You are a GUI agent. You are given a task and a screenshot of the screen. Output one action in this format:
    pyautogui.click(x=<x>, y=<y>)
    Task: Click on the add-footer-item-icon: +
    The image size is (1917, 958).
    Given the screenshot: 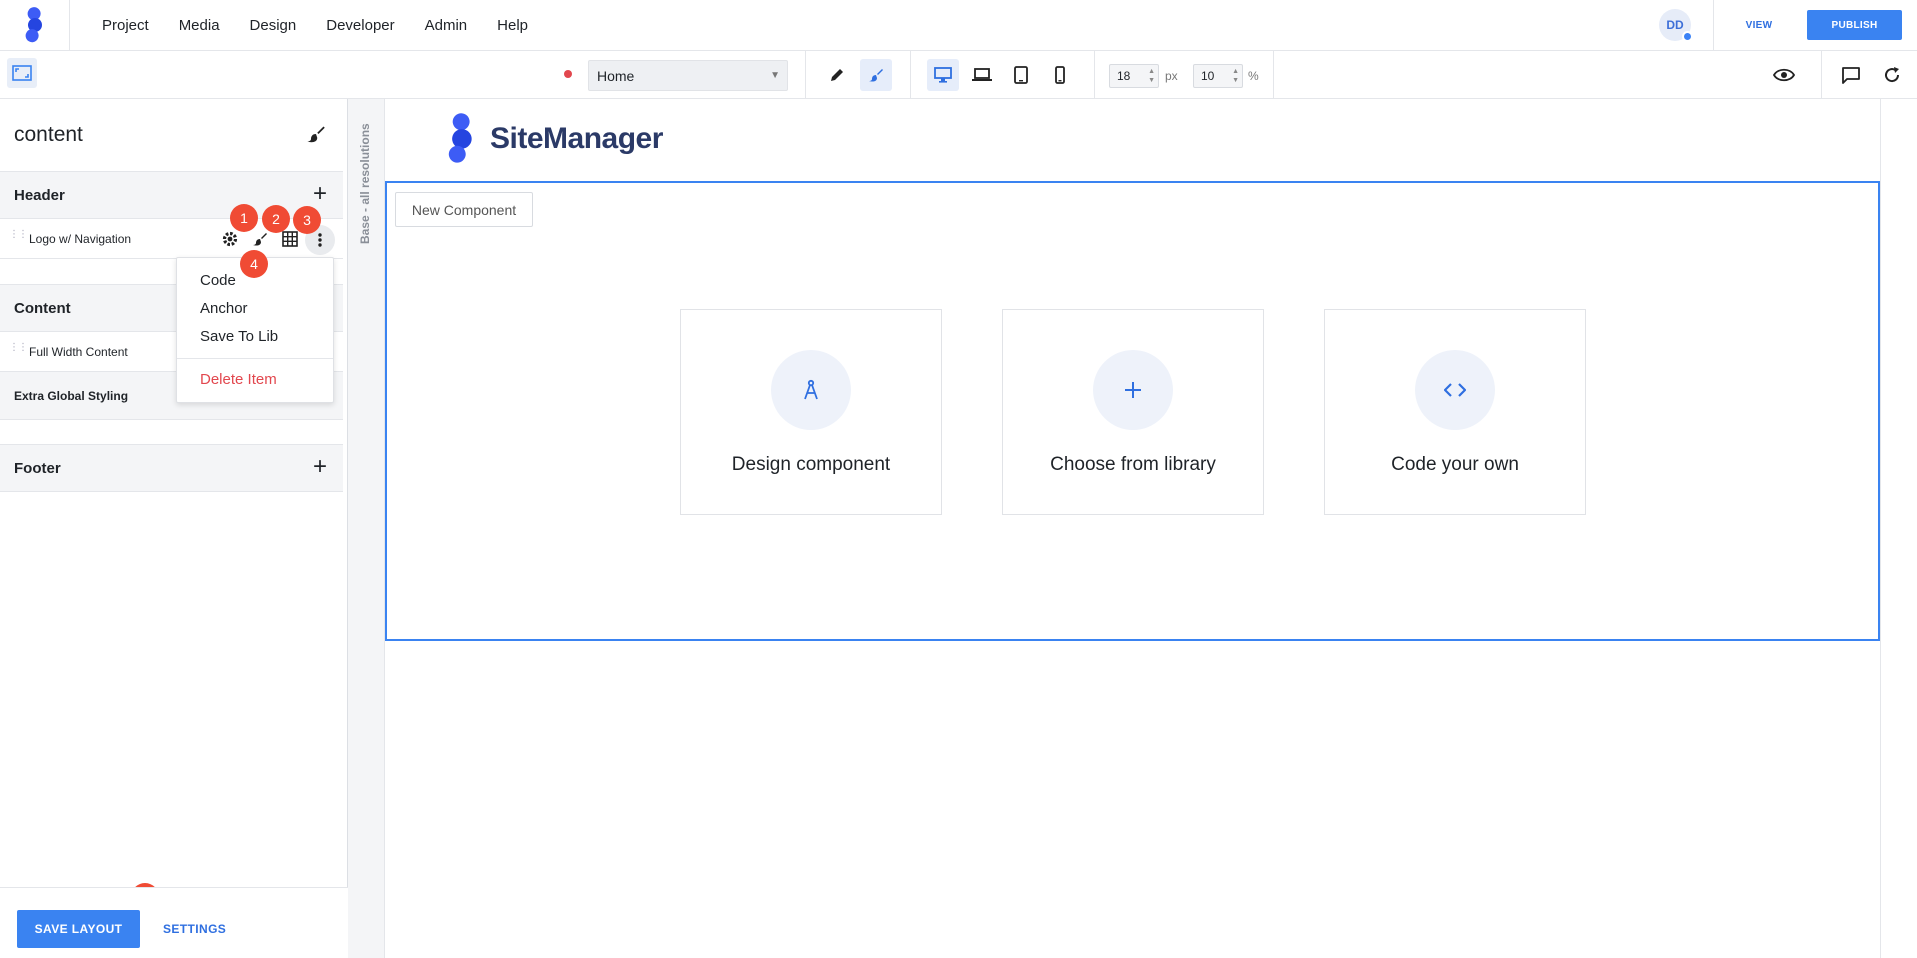 What is the action you would take?
    pyautogui.click(x=320, y=467)
    